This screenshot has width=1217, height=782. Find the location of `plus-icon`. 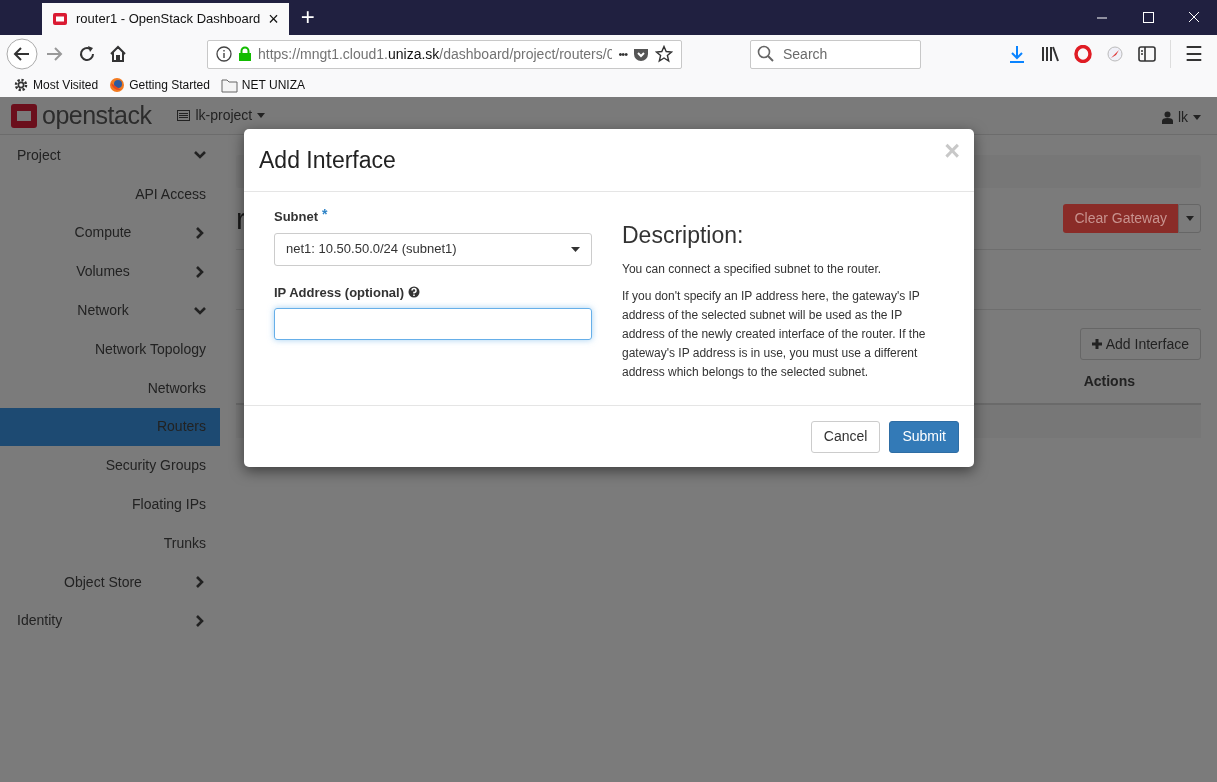

plus-icon is located at coordinates (1096, 344).